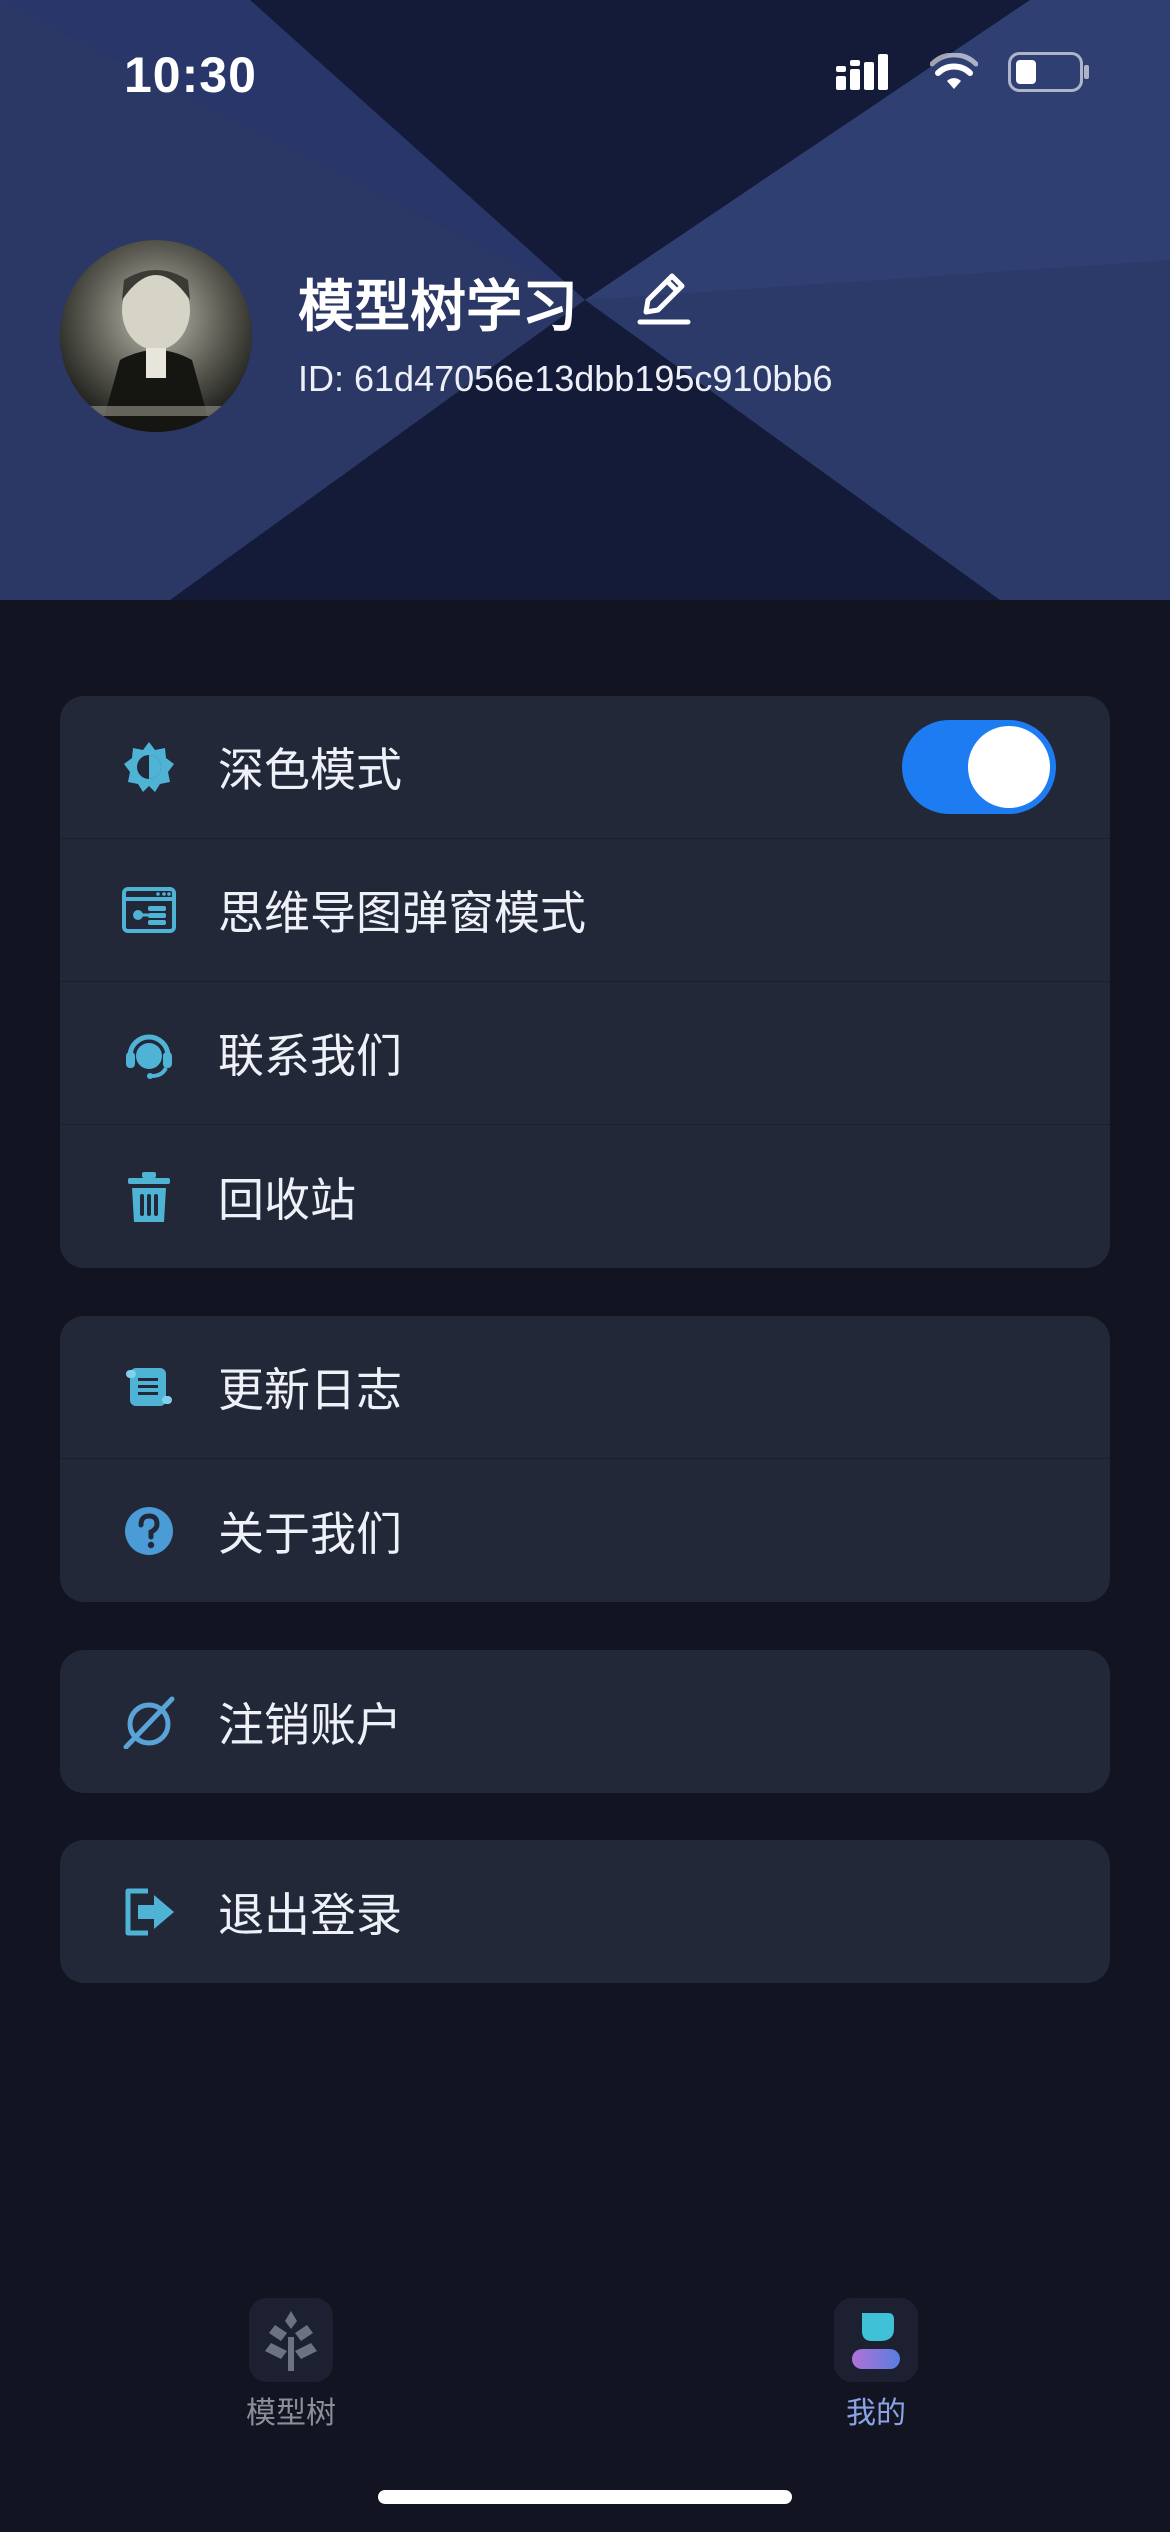  I want to click on profile-id: ID: 61d47056e13dbb195c910bb6, so click(565, 378).